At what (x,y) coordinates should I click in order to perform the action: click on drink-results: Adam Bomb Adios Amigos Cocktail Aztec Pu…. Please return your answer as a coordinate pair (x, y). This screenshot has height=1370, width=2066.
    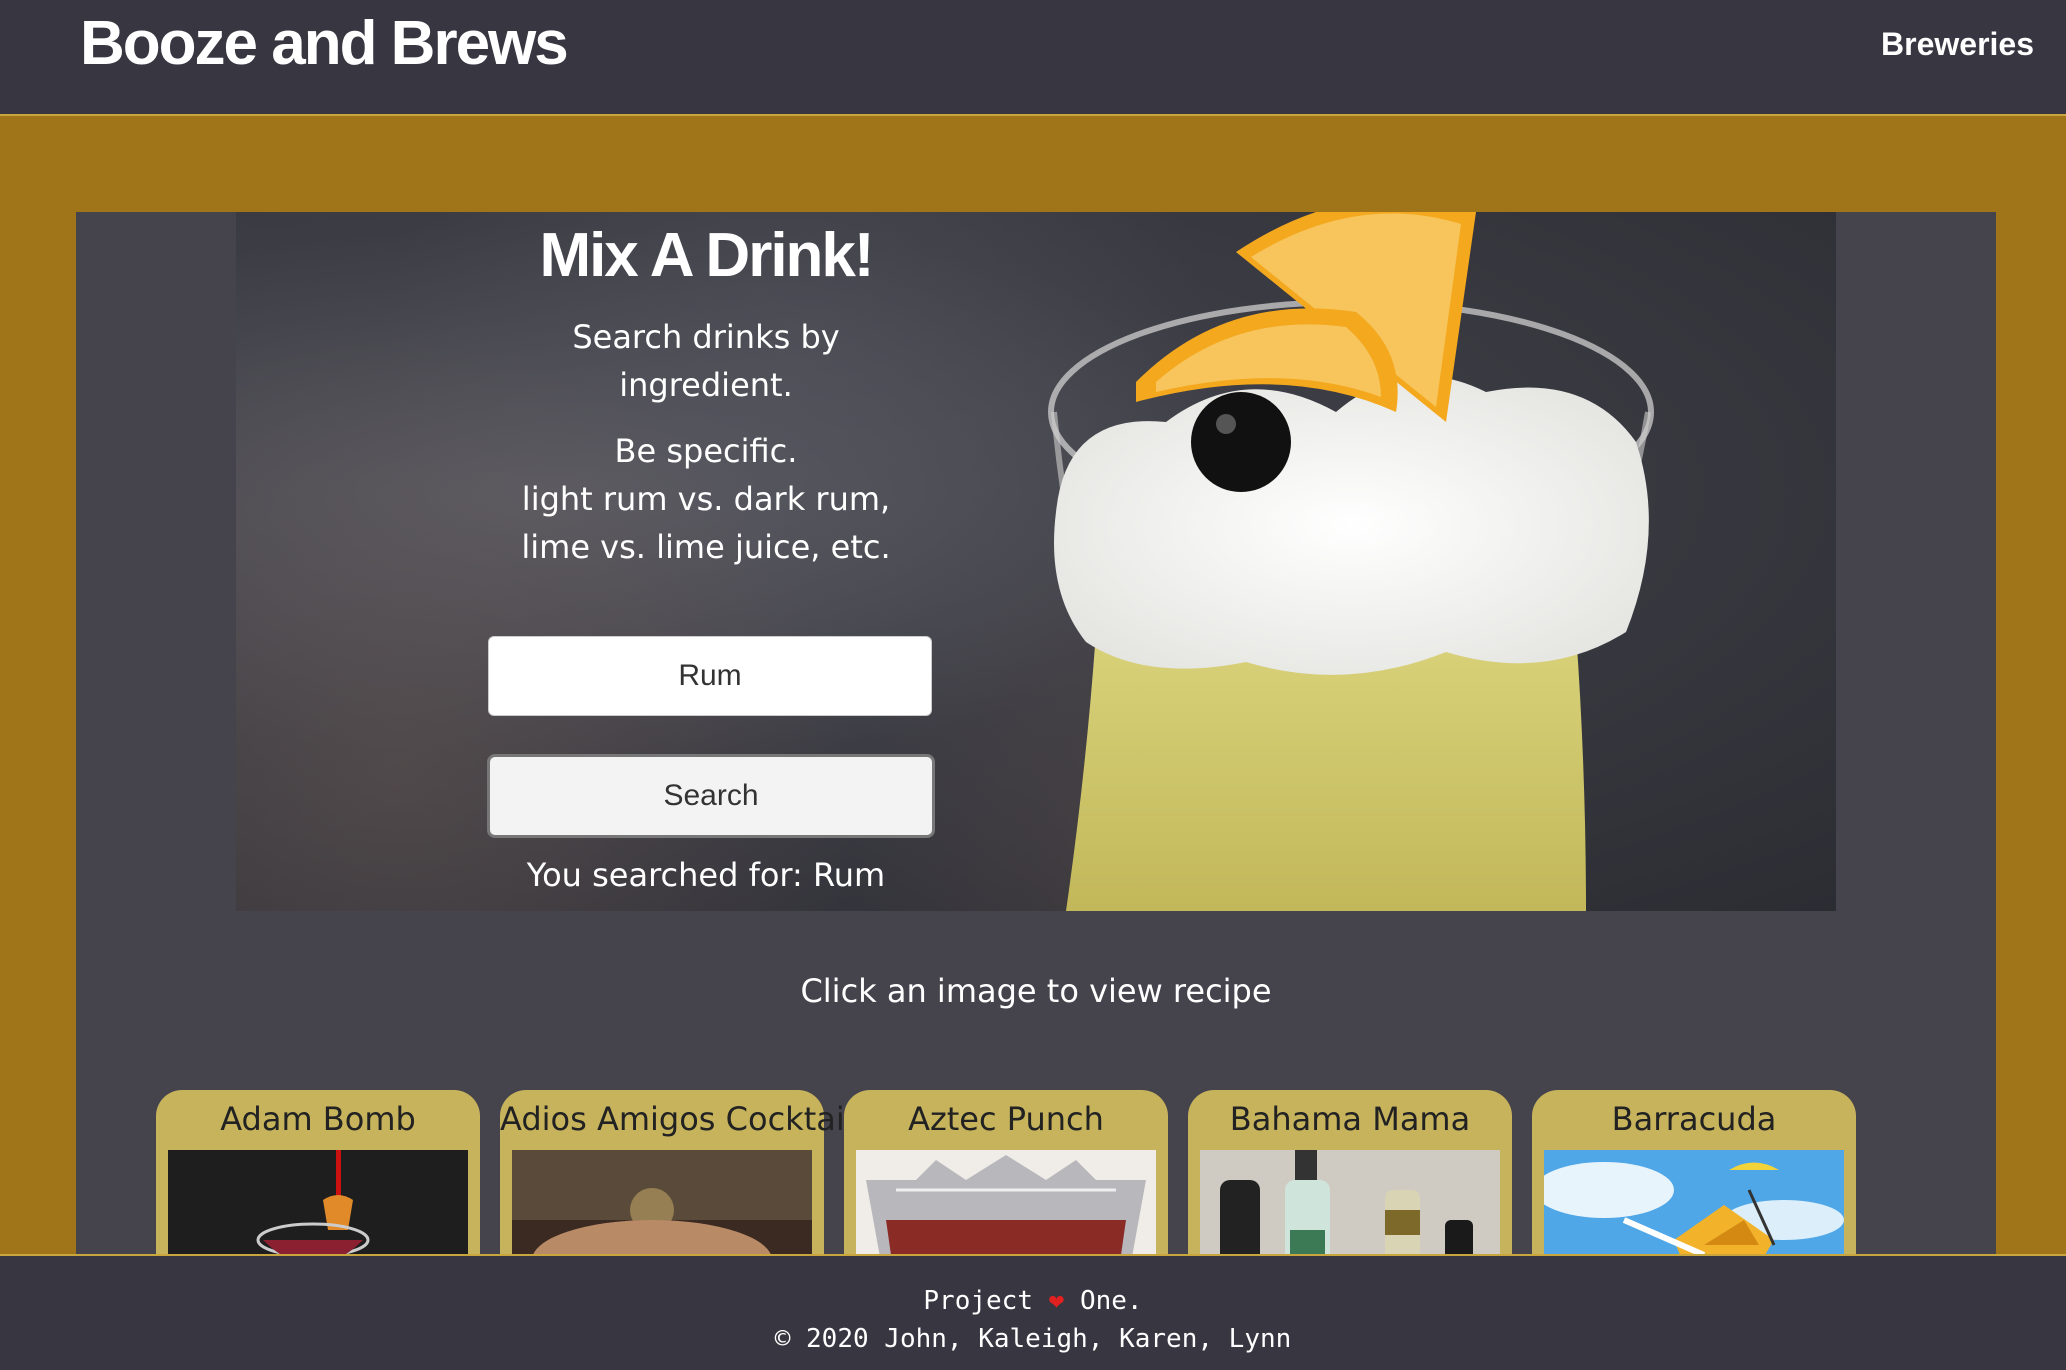
    Looking at the image, I should click on (1036, 1172).